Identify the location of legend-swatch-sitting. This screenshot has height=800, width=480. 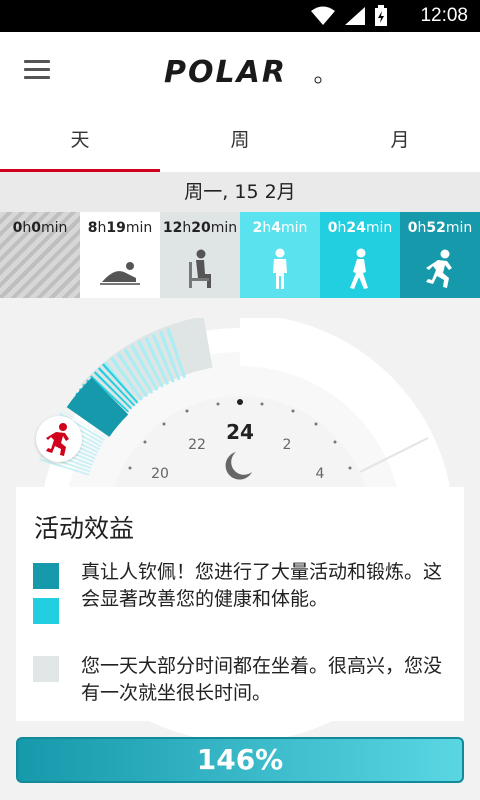
(46, 669).